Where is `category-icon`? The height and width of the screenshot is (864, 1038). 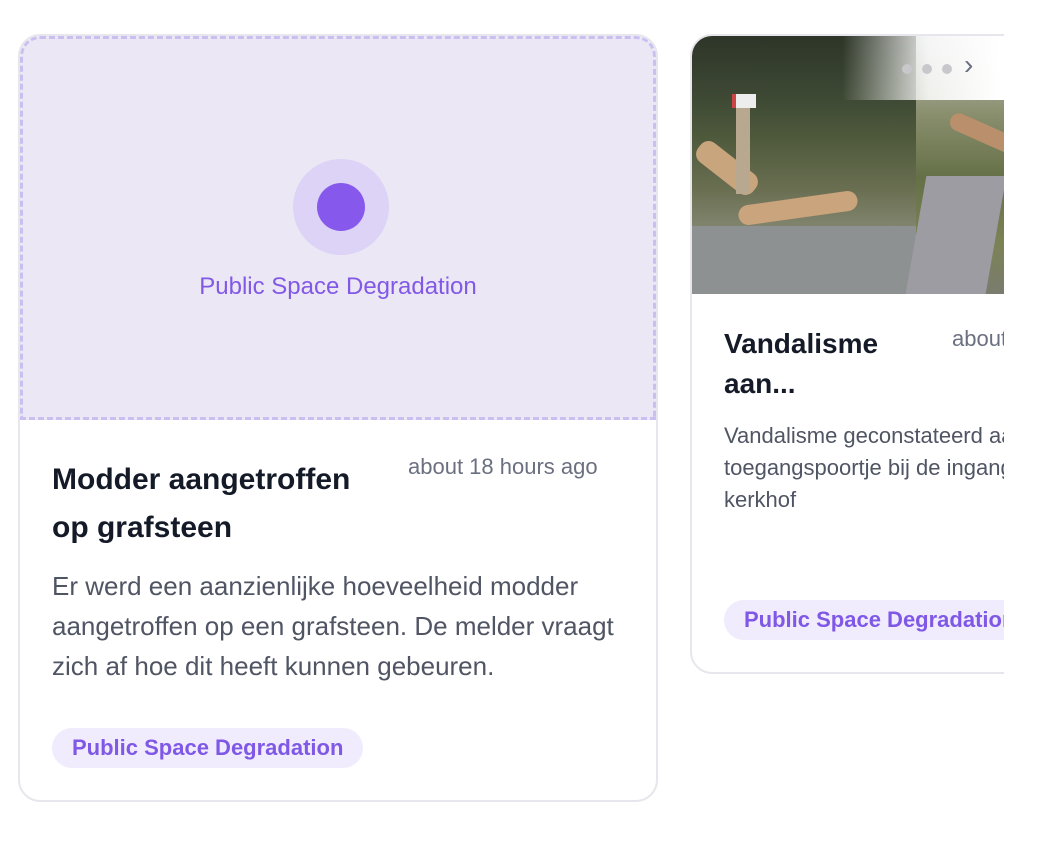
category-icon is located at coordinates (341, 207).